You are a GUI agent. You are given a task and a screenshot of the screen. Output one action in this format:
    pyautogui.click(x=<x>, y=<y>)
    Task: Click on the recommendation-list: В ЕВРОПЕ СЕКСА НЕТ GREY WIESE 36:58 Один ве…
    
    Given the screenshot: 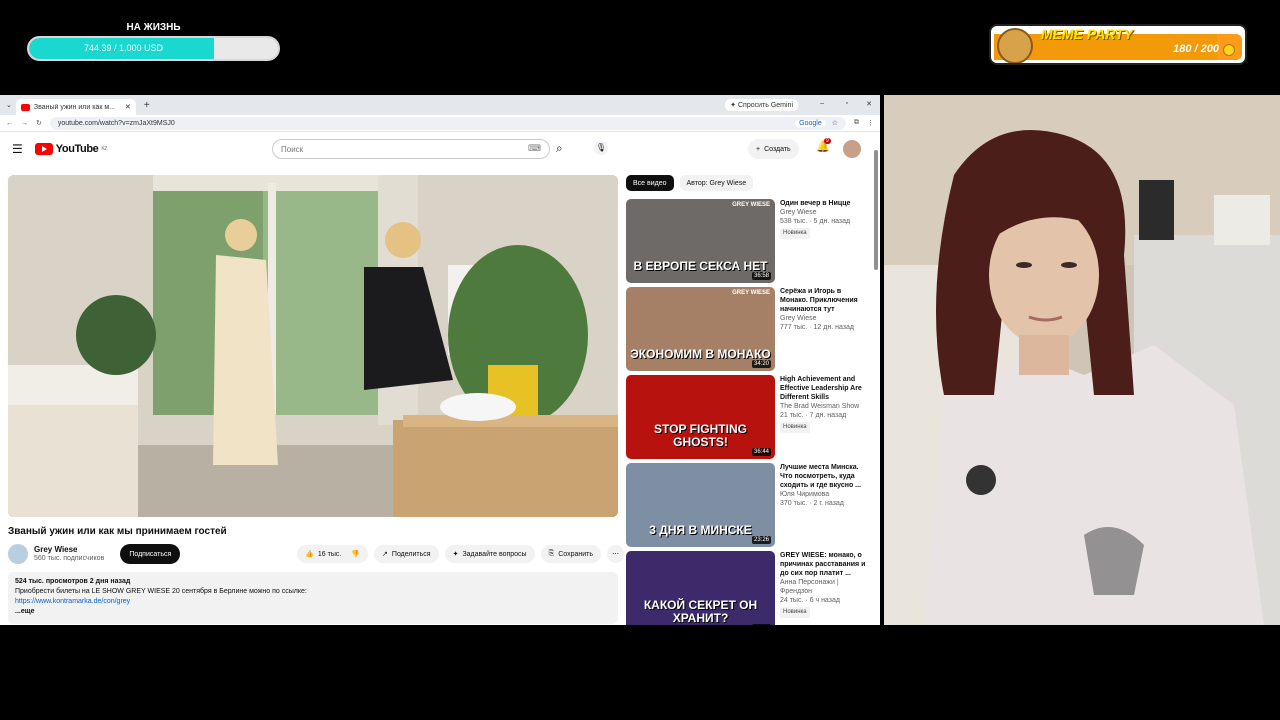 What is the action you would take?
    pyautogui.click(x=749, y=412)
    